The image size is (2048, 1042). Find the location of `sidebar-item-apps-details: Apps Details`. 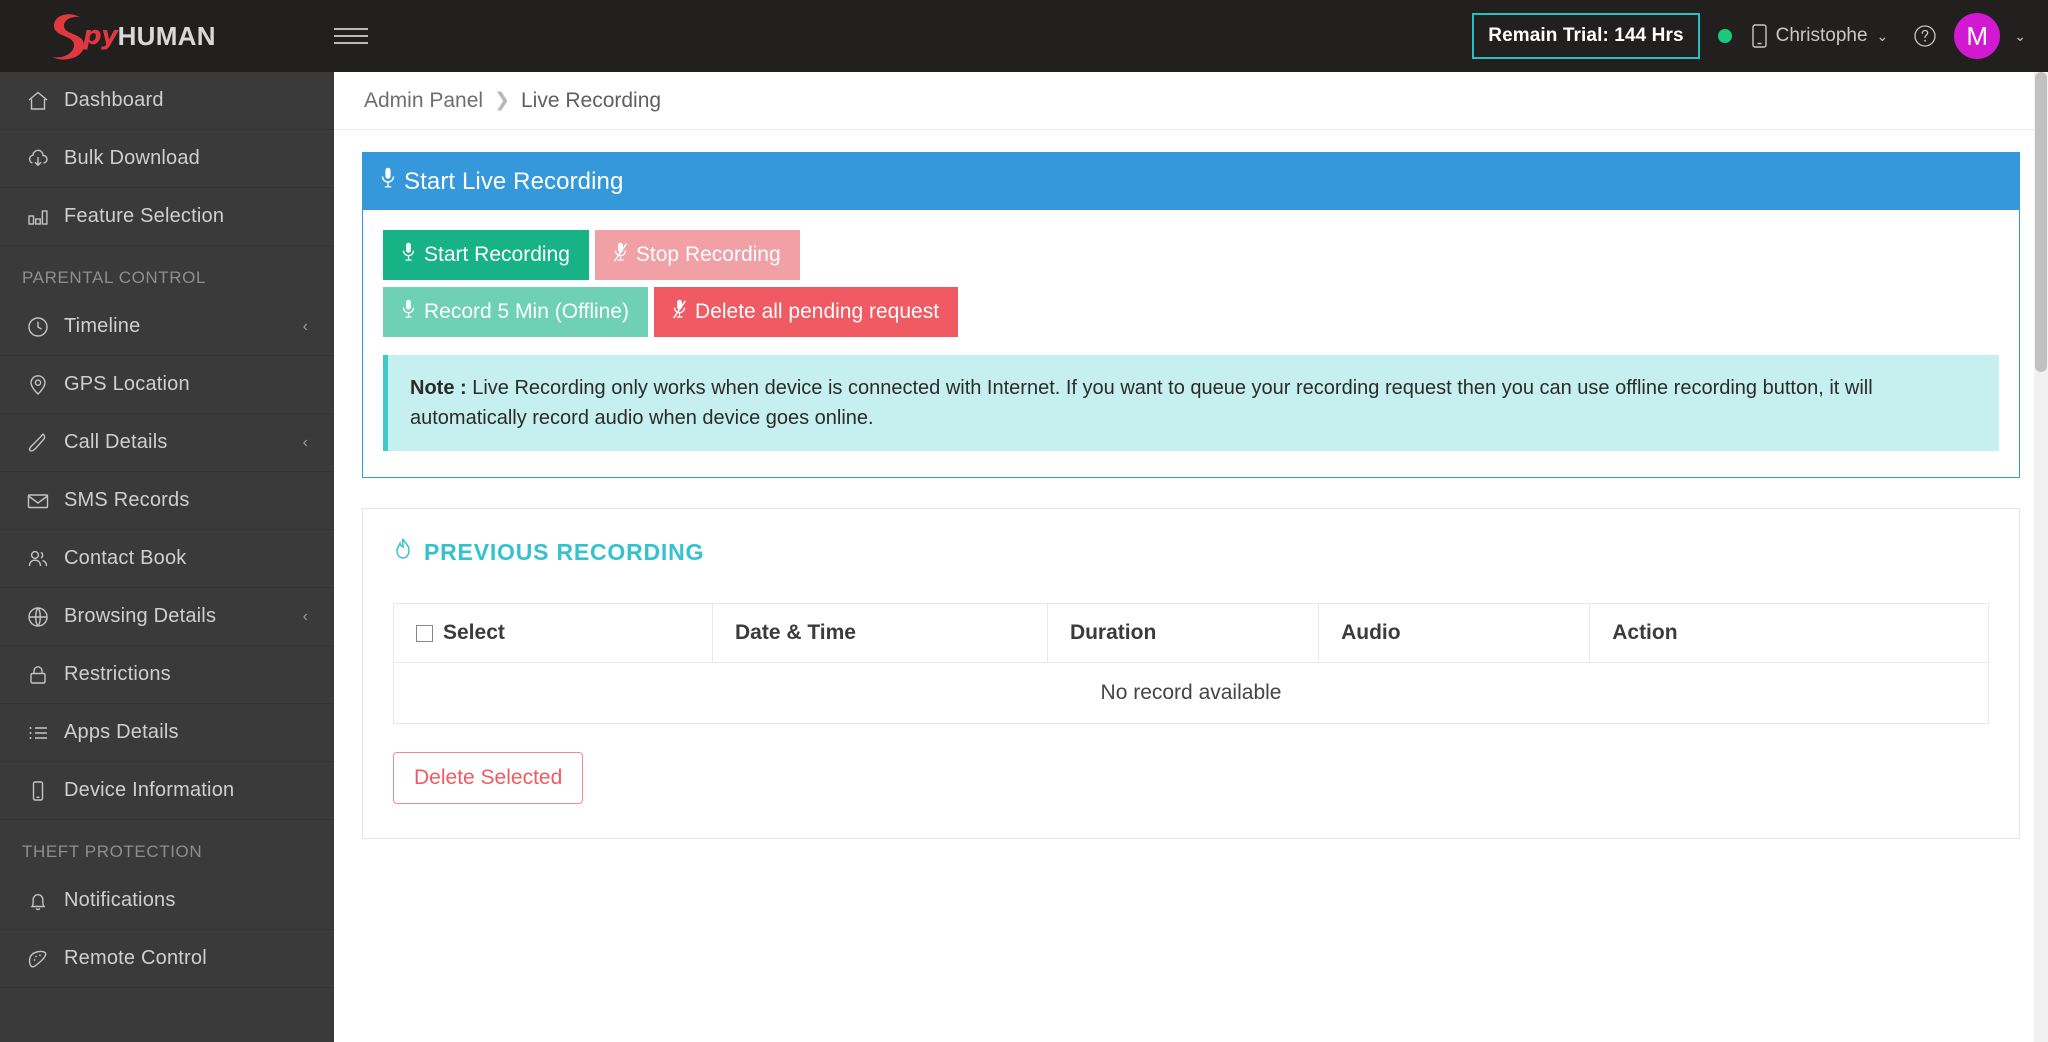

sidebar-item-apps-details: Apps Details is located at coordinates (167, 733).